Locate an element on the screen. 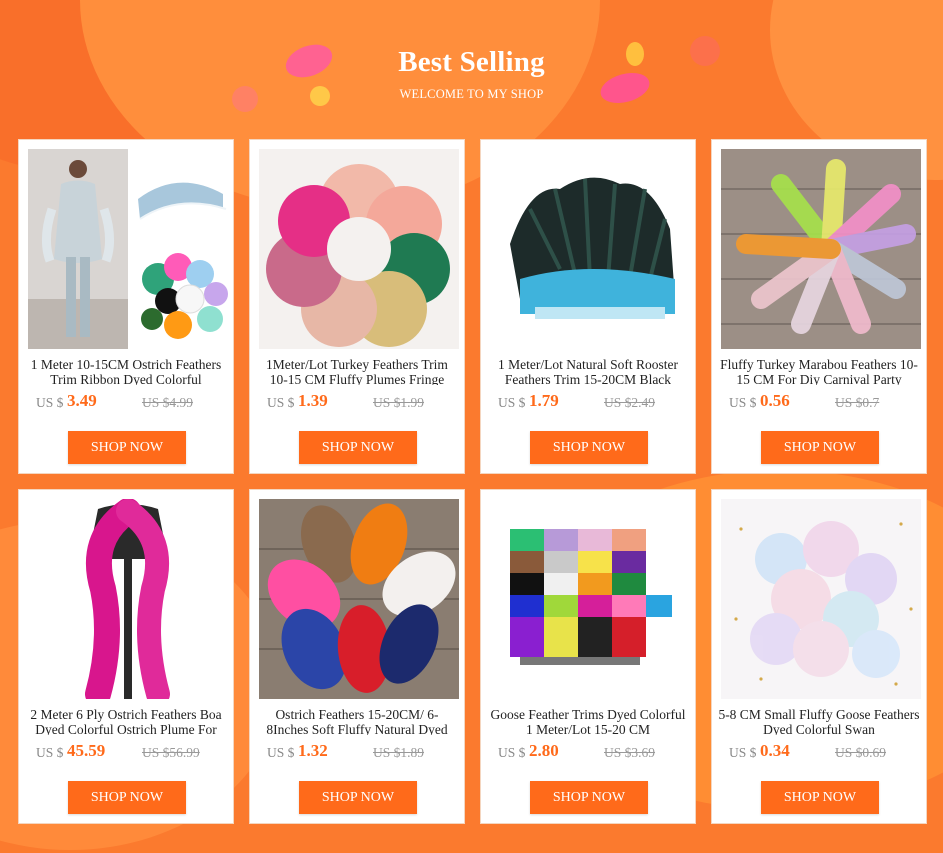 The image size is (943, 853). sale-price: 0.34 is located at coordinates (775, 750).